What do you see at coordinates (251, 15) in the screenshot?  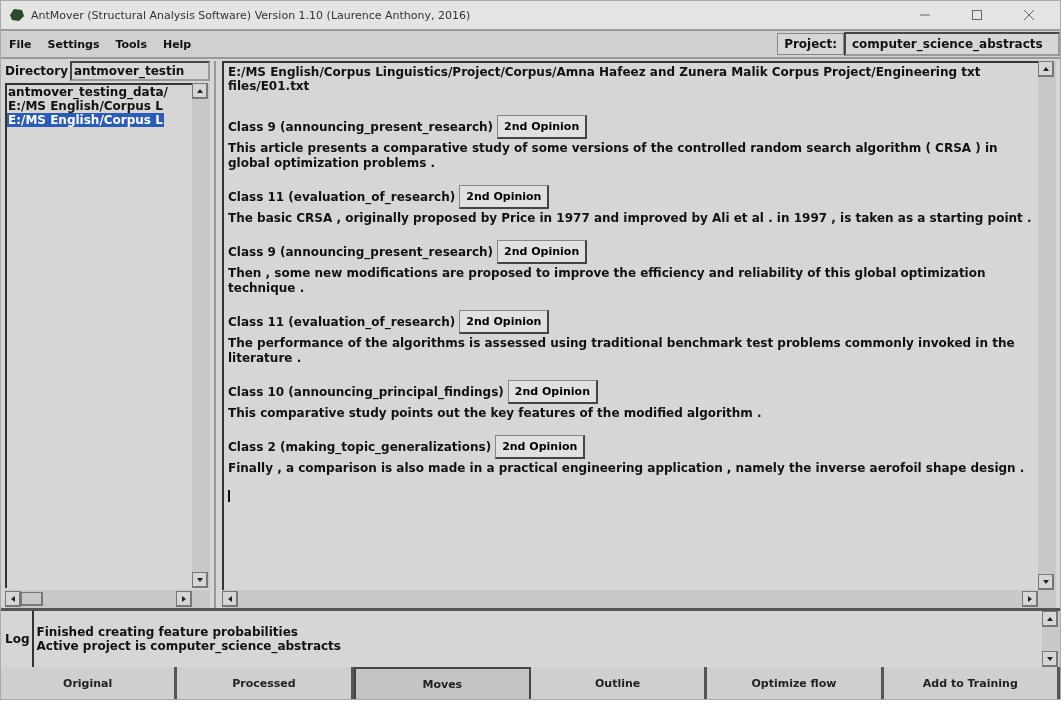 I see `window-title: AntMover (Structural Analysis Software) Version 1.10 (Laurence Anthony, 2016)` at bounding box center [251, 15].